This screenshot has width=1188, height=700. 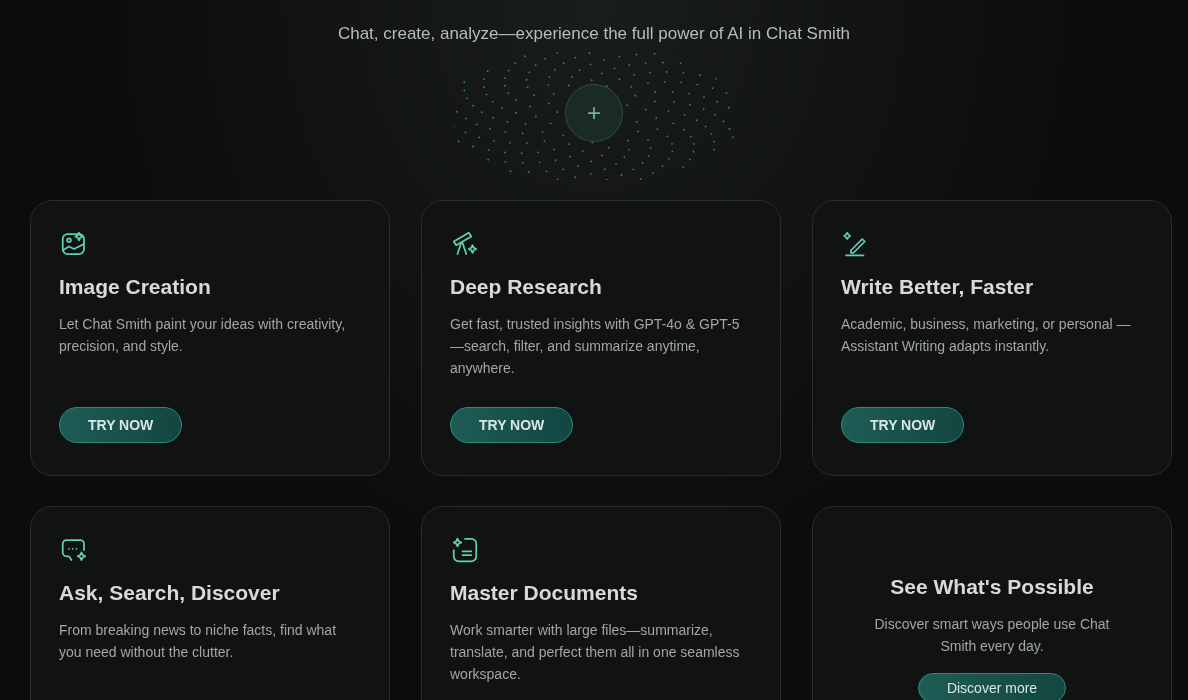 What do you see at coordinates (992, 686) in the screenshot?
I see `discover-more-button: Discover more` at bounding box center [992, 686].